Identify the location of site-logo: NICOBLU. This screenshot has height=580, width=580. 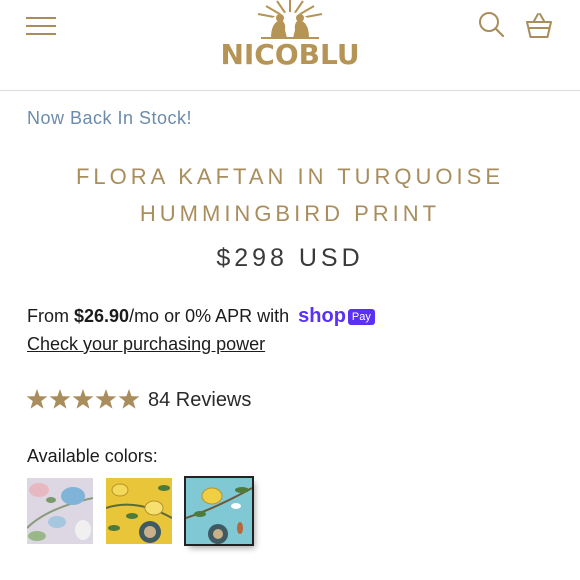
(290, 37).